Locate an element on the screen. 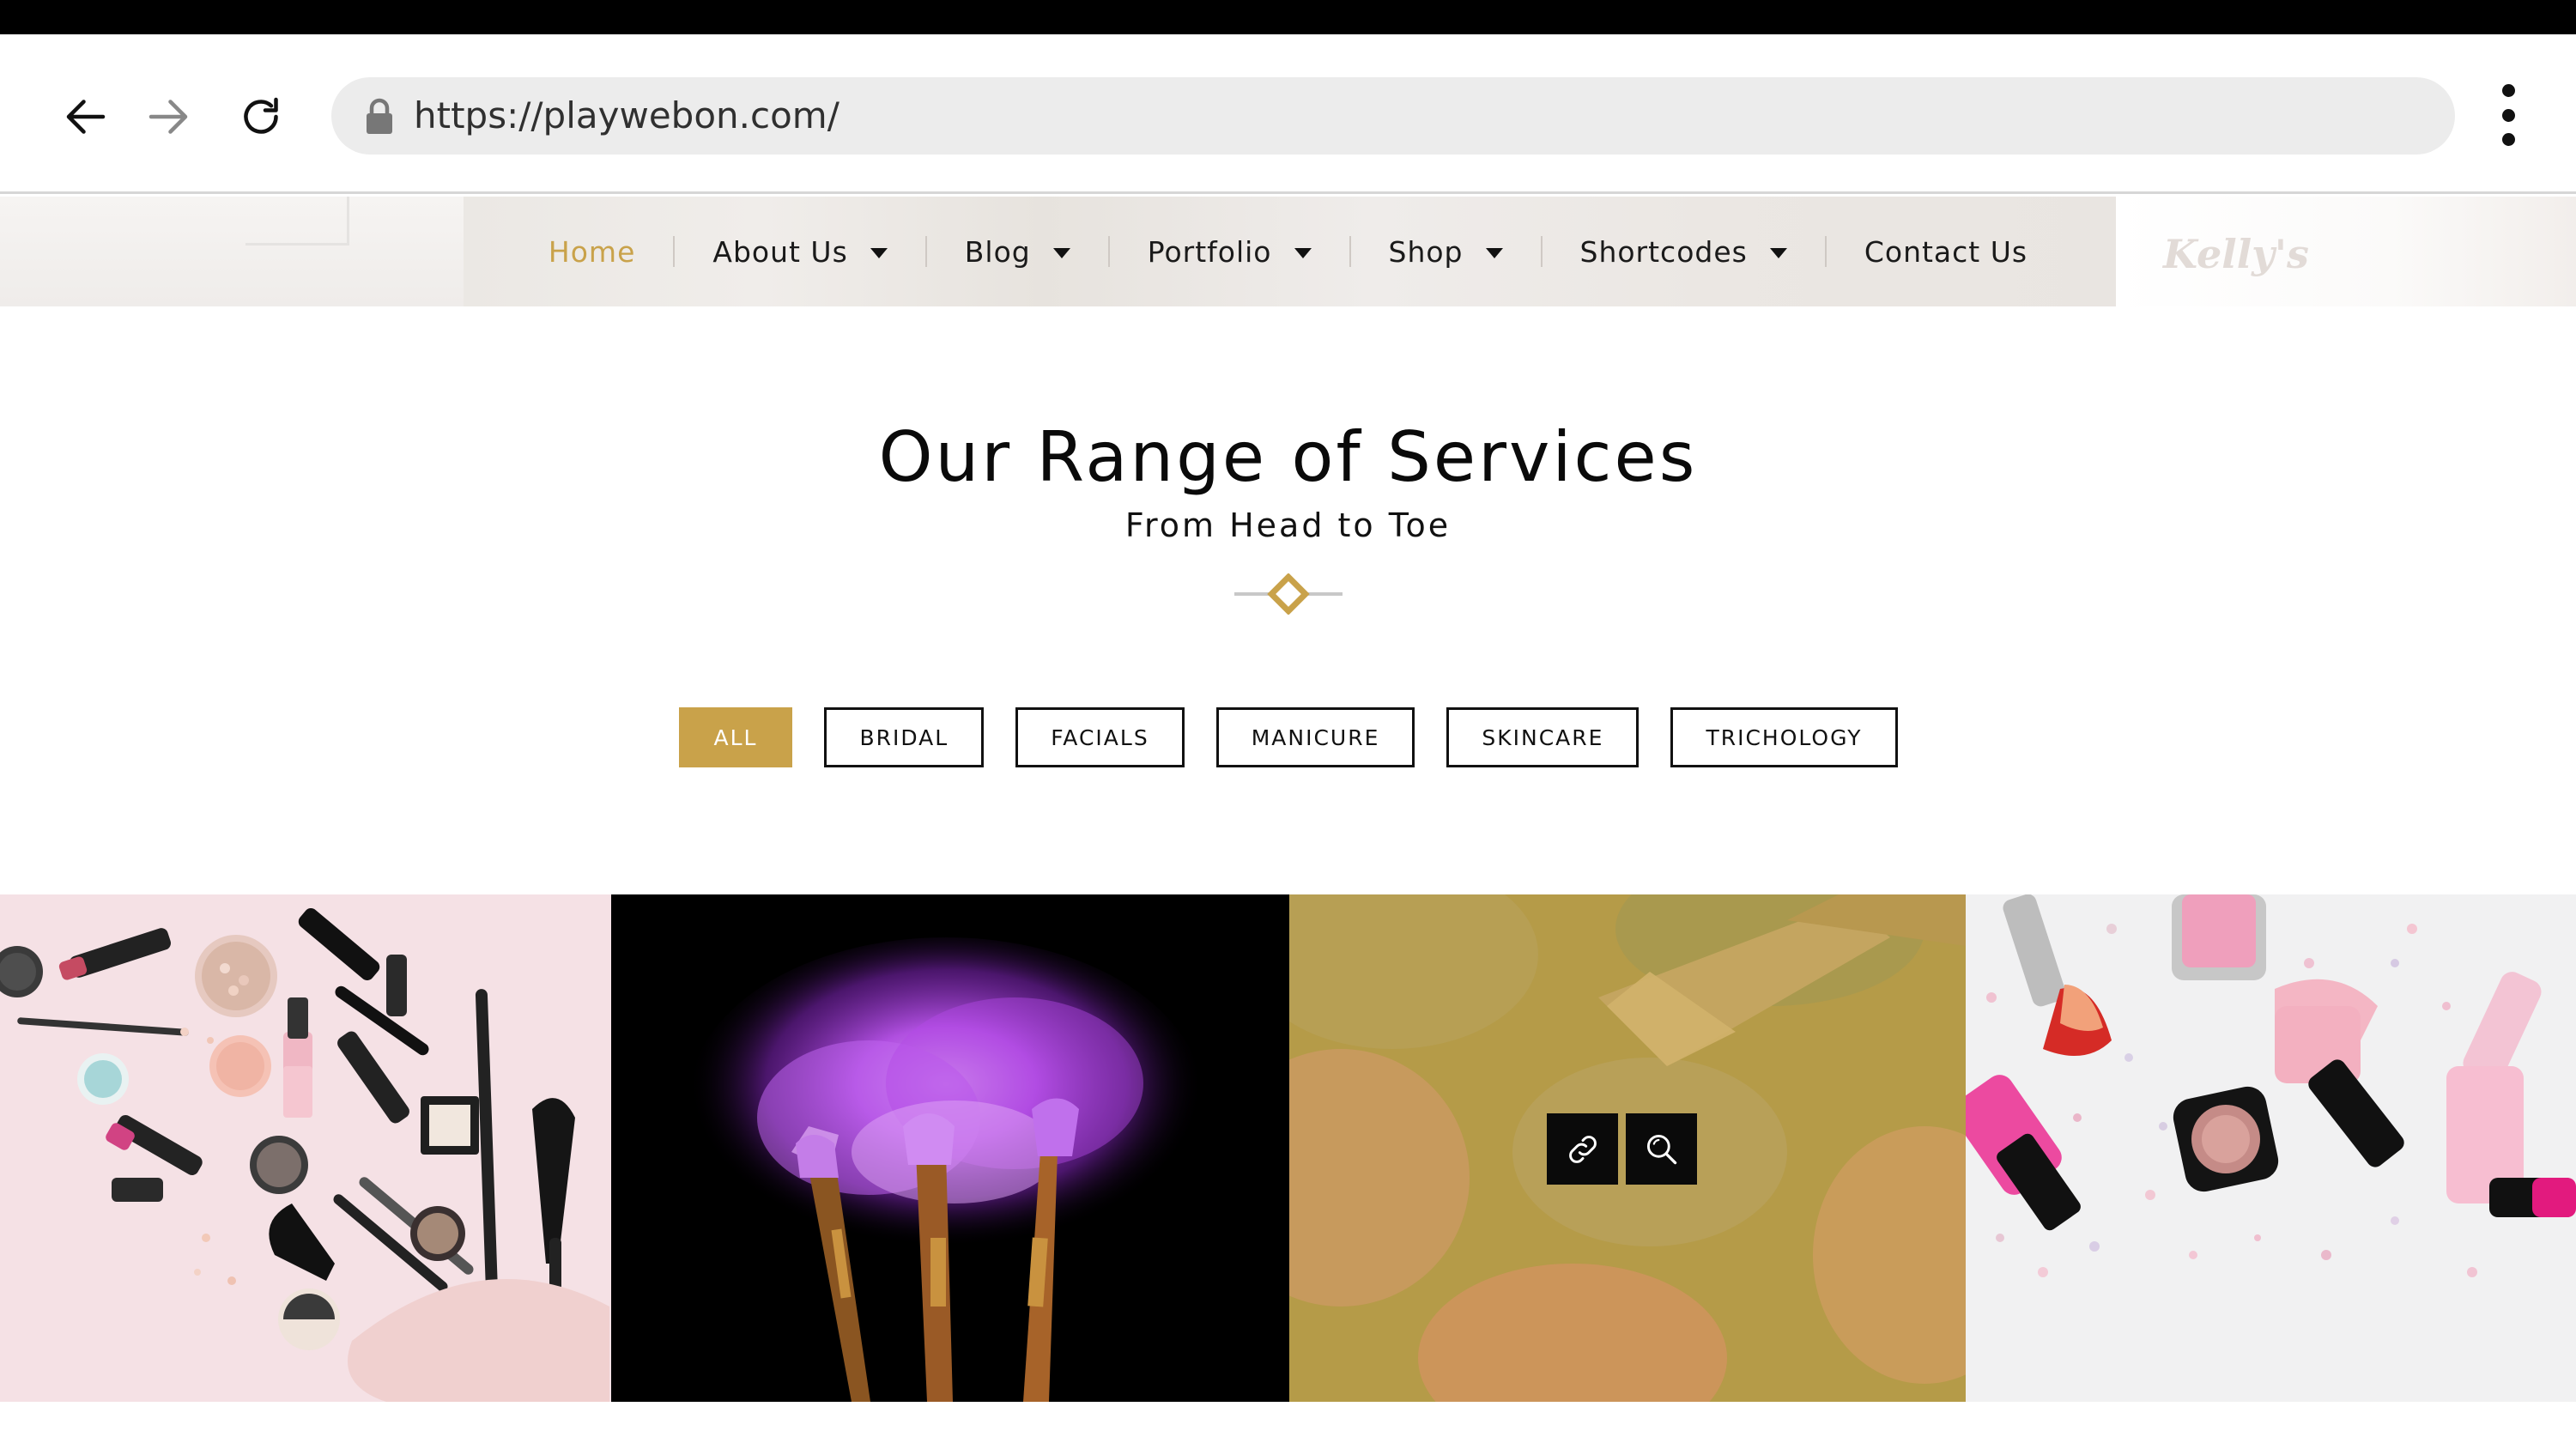 The width and height of the screenshot is (2576, 1449). filter-trichology: TRICHOLOGY is located at coordinates (1784, 737).